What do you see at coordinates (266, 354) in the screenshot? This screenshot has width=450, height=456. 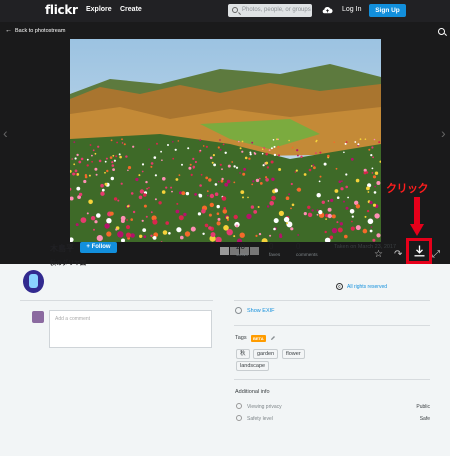 I see `tag-chip: garden` at bounding box center [266, 354].